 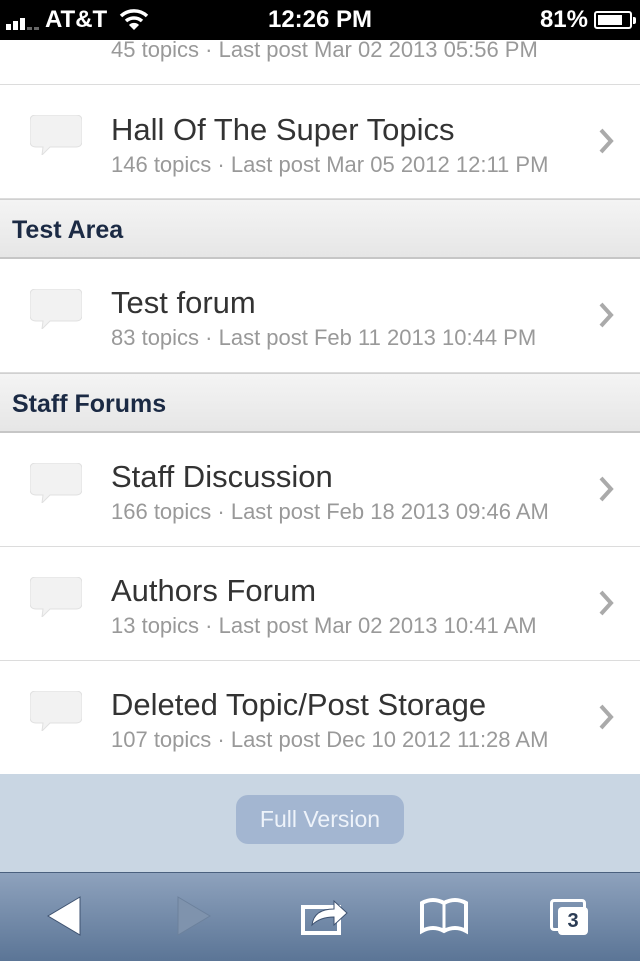 What do you see at coordinates (444, 916) in the screenshot?
I see `bookmarks-icon` at bounding box center [444, 916].